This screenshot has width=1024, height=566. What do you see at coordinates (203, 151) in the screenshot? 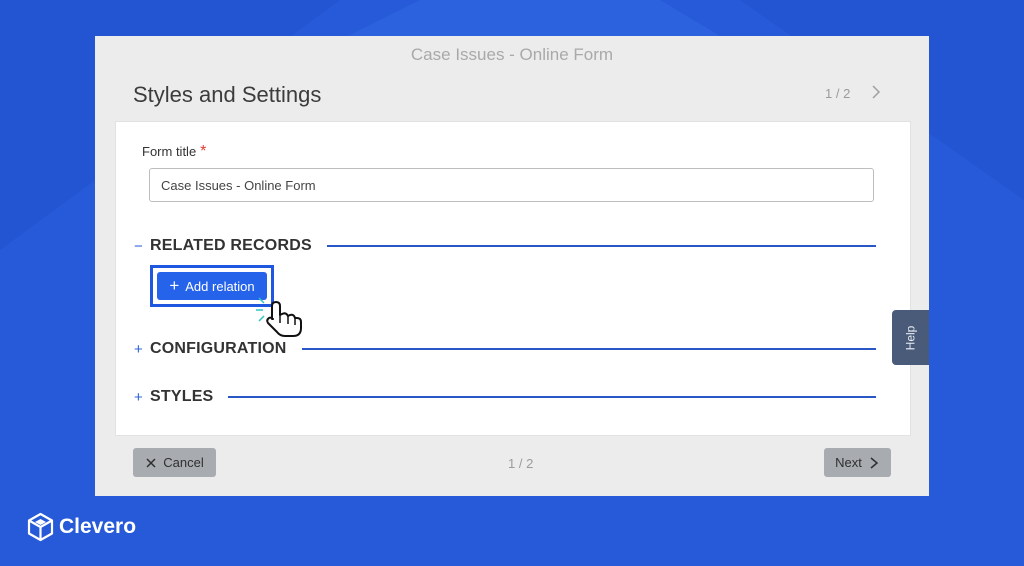
I see `required-marker: *` at bounding box center [203, 151].